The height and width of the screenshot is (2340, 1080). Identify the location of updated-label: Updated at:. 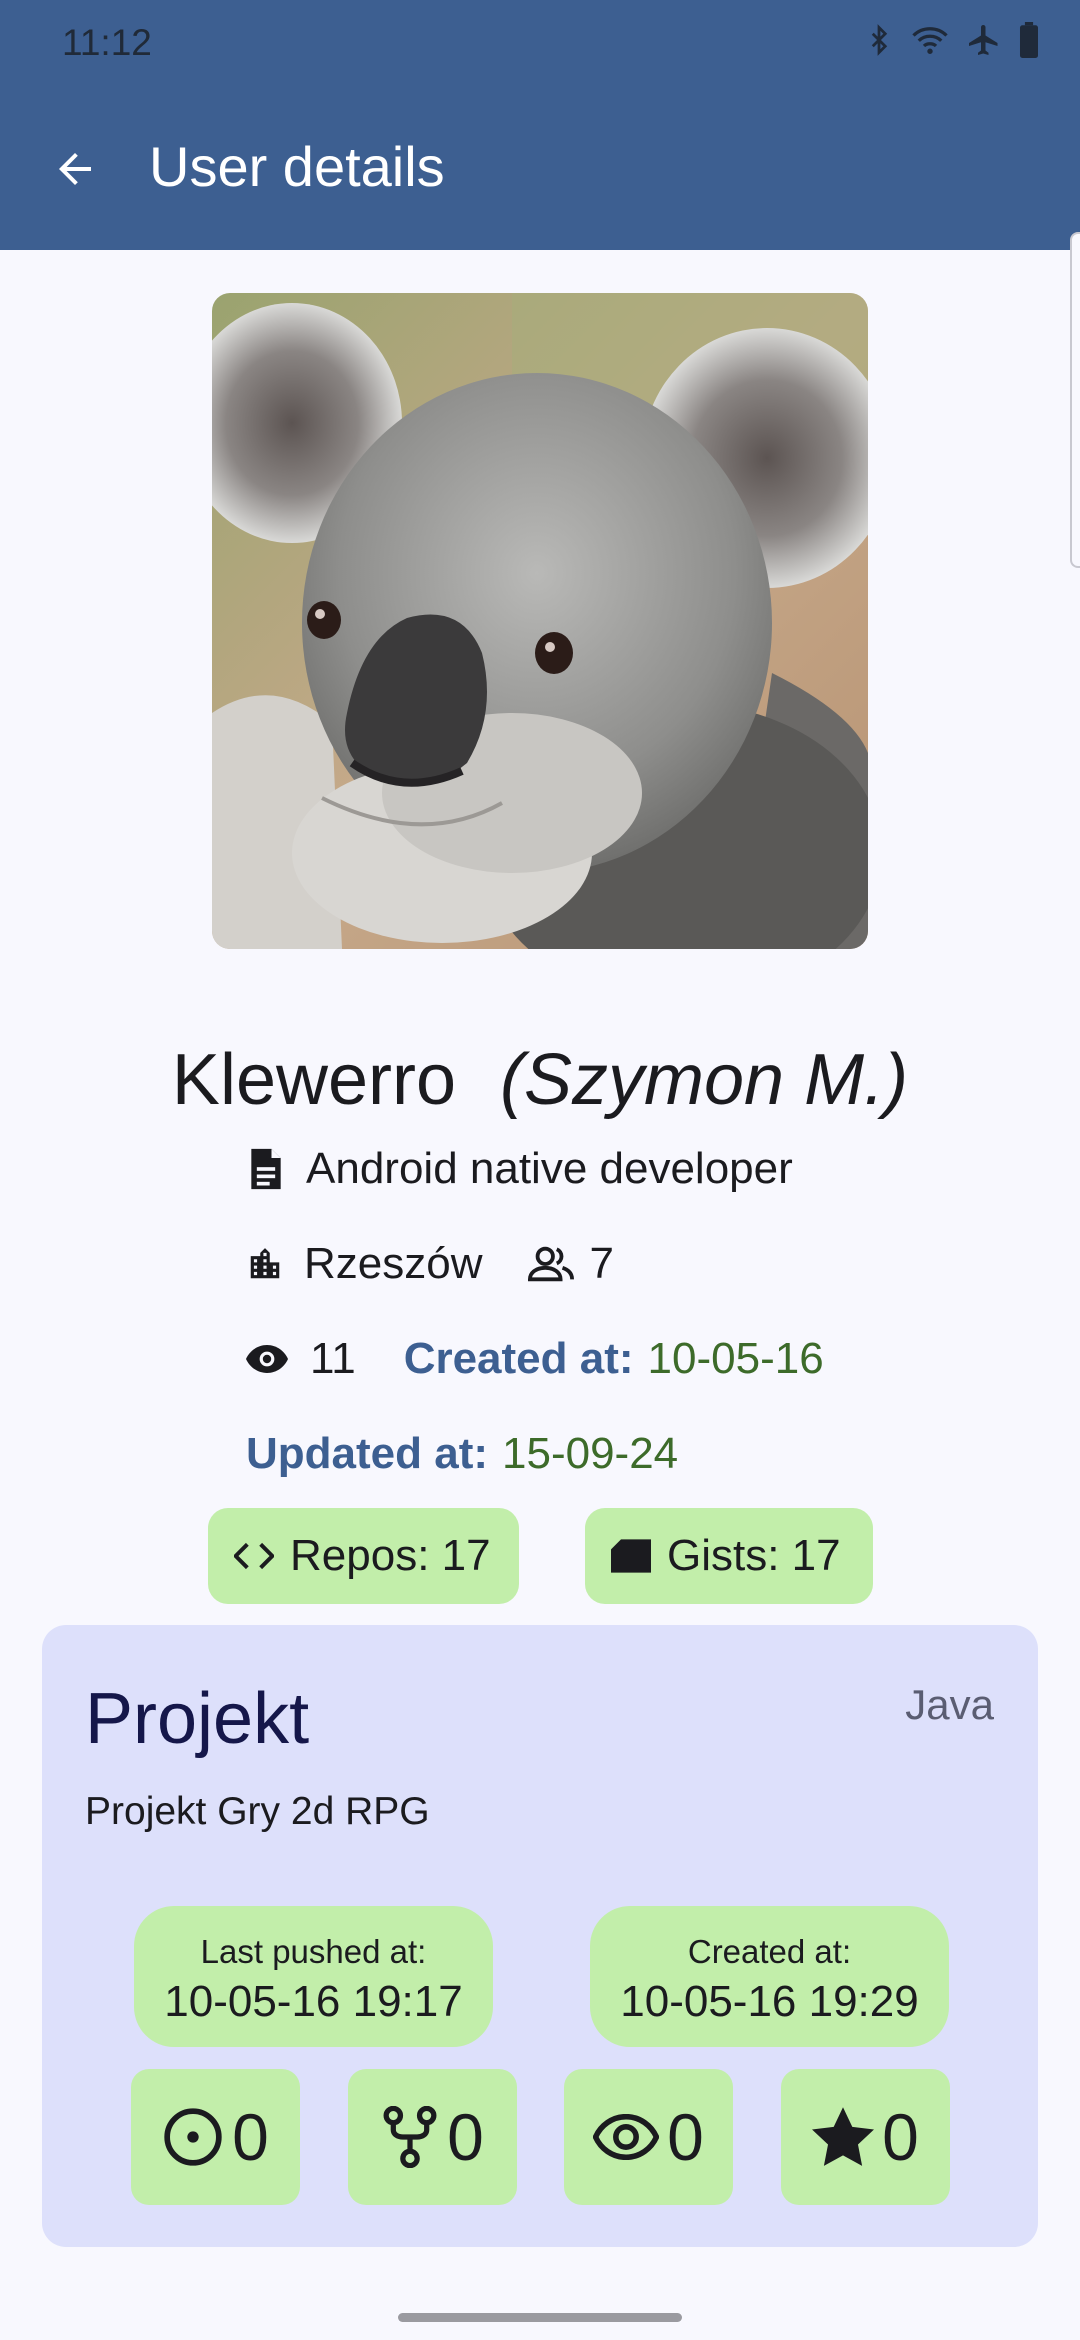
(367, 1453).